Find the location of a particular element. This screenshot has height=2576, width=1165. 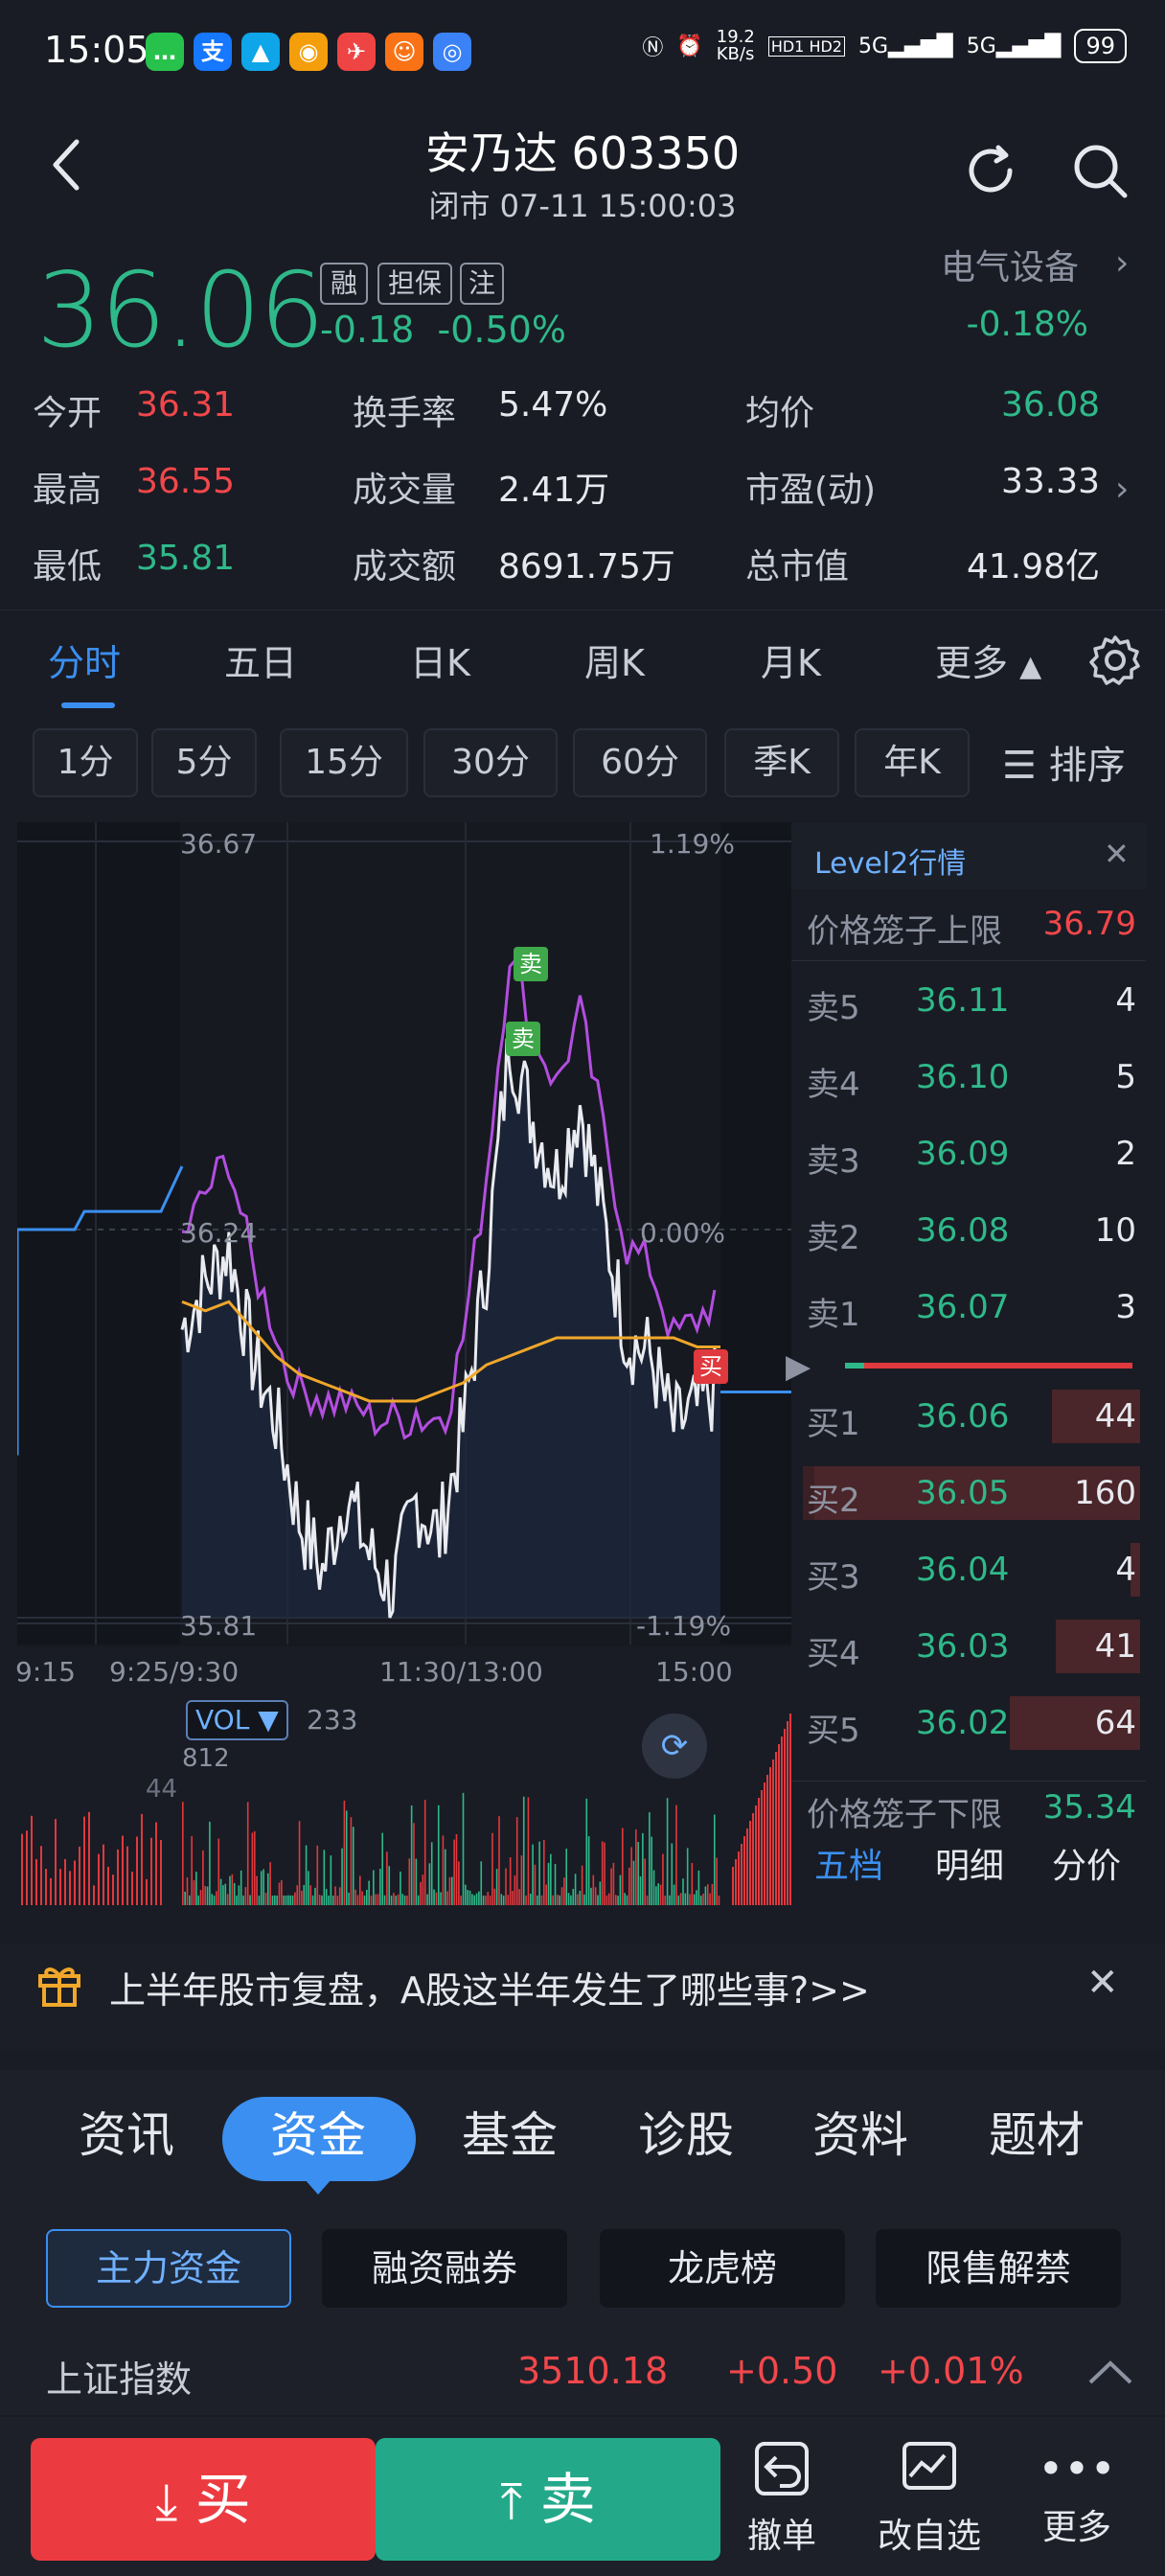

ask-row: 卖3 36.09 2 is located at coordinates (968, 1154).